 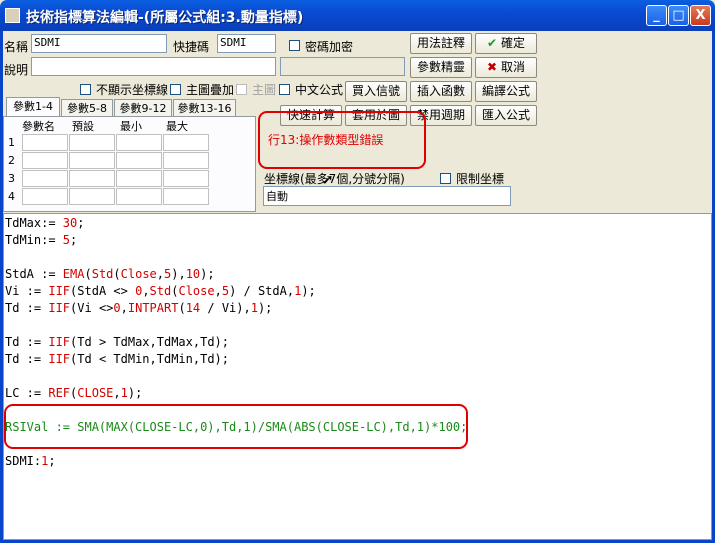 What do you see at coordinates (480, 179) in the screenshot?
I see `limit-axis-label: 限制坐標` at bounding box center [480, 179].